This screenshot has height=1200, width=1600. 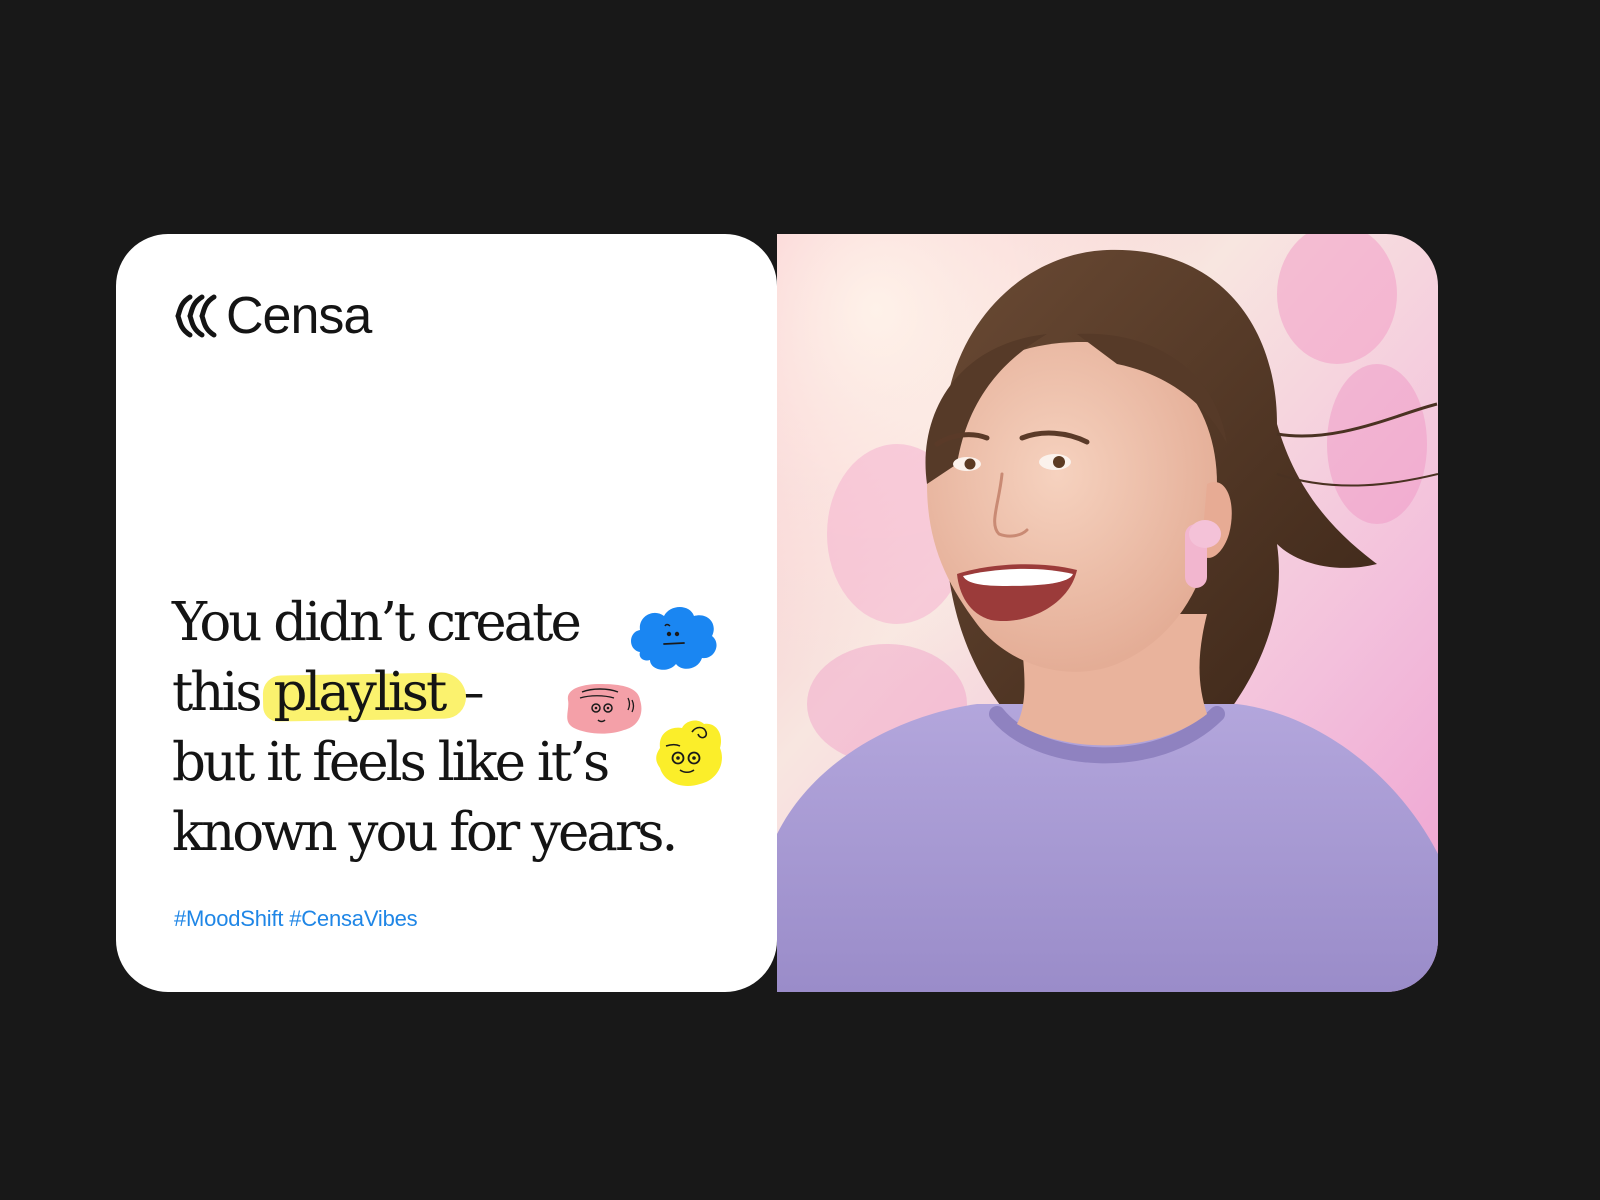 I want to click on hashtags: #MoodShift #CensaVibes, so click(x=296, y=918).